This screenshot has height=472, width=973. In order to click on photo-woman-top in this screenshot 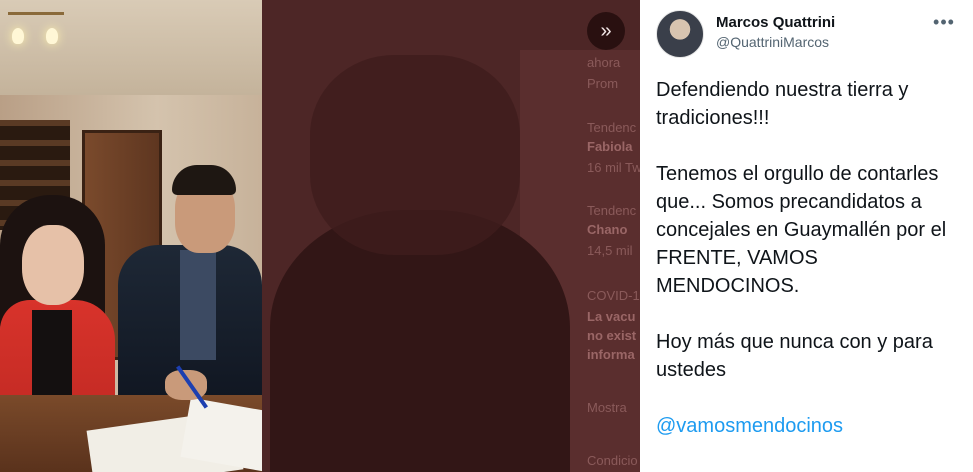, I will do `click(52, 355)`.